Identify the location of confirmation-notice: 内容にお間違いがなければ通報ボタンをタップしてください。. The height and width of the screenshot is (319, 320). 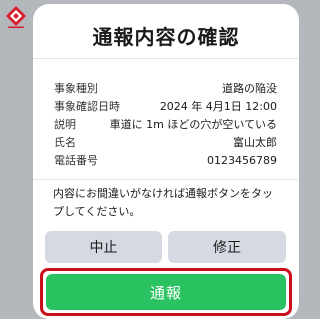
(163, 202).